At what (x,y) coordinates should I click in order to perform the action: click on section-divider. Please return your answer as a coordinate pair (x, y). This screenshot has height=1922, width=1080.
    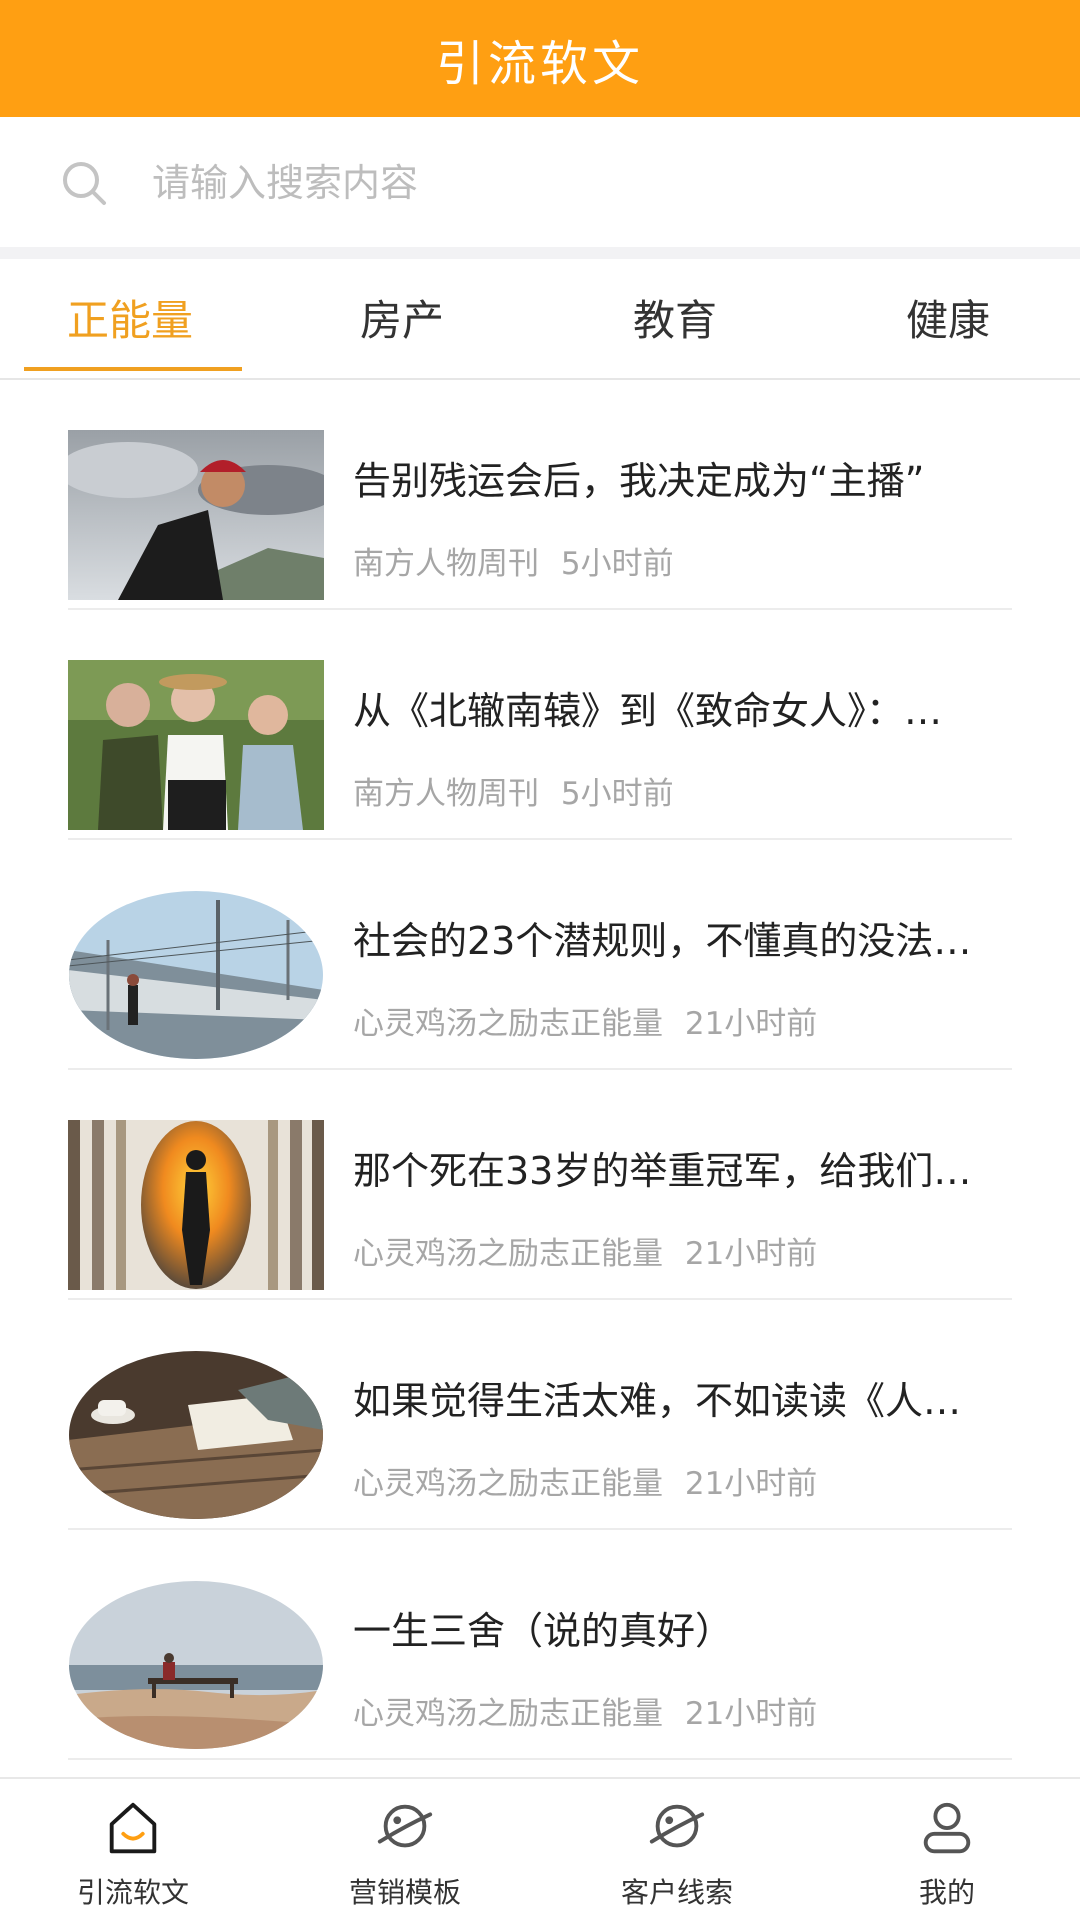
    Looking at the image, I should click on (540, 253).